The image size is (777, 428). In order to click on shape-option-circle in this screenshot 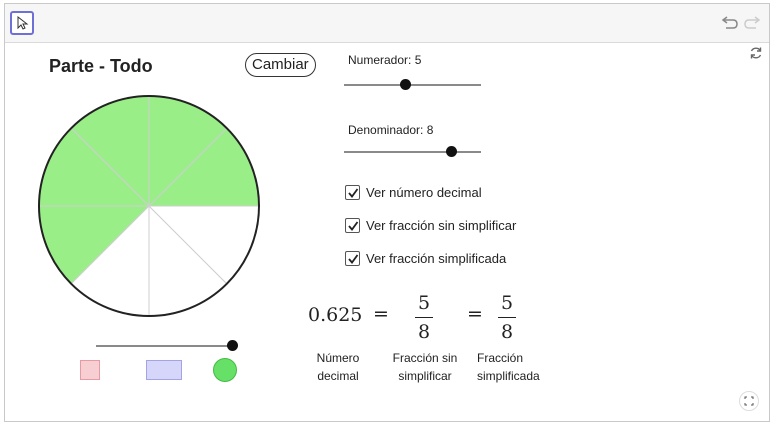, I will do `click(225, 370)`.